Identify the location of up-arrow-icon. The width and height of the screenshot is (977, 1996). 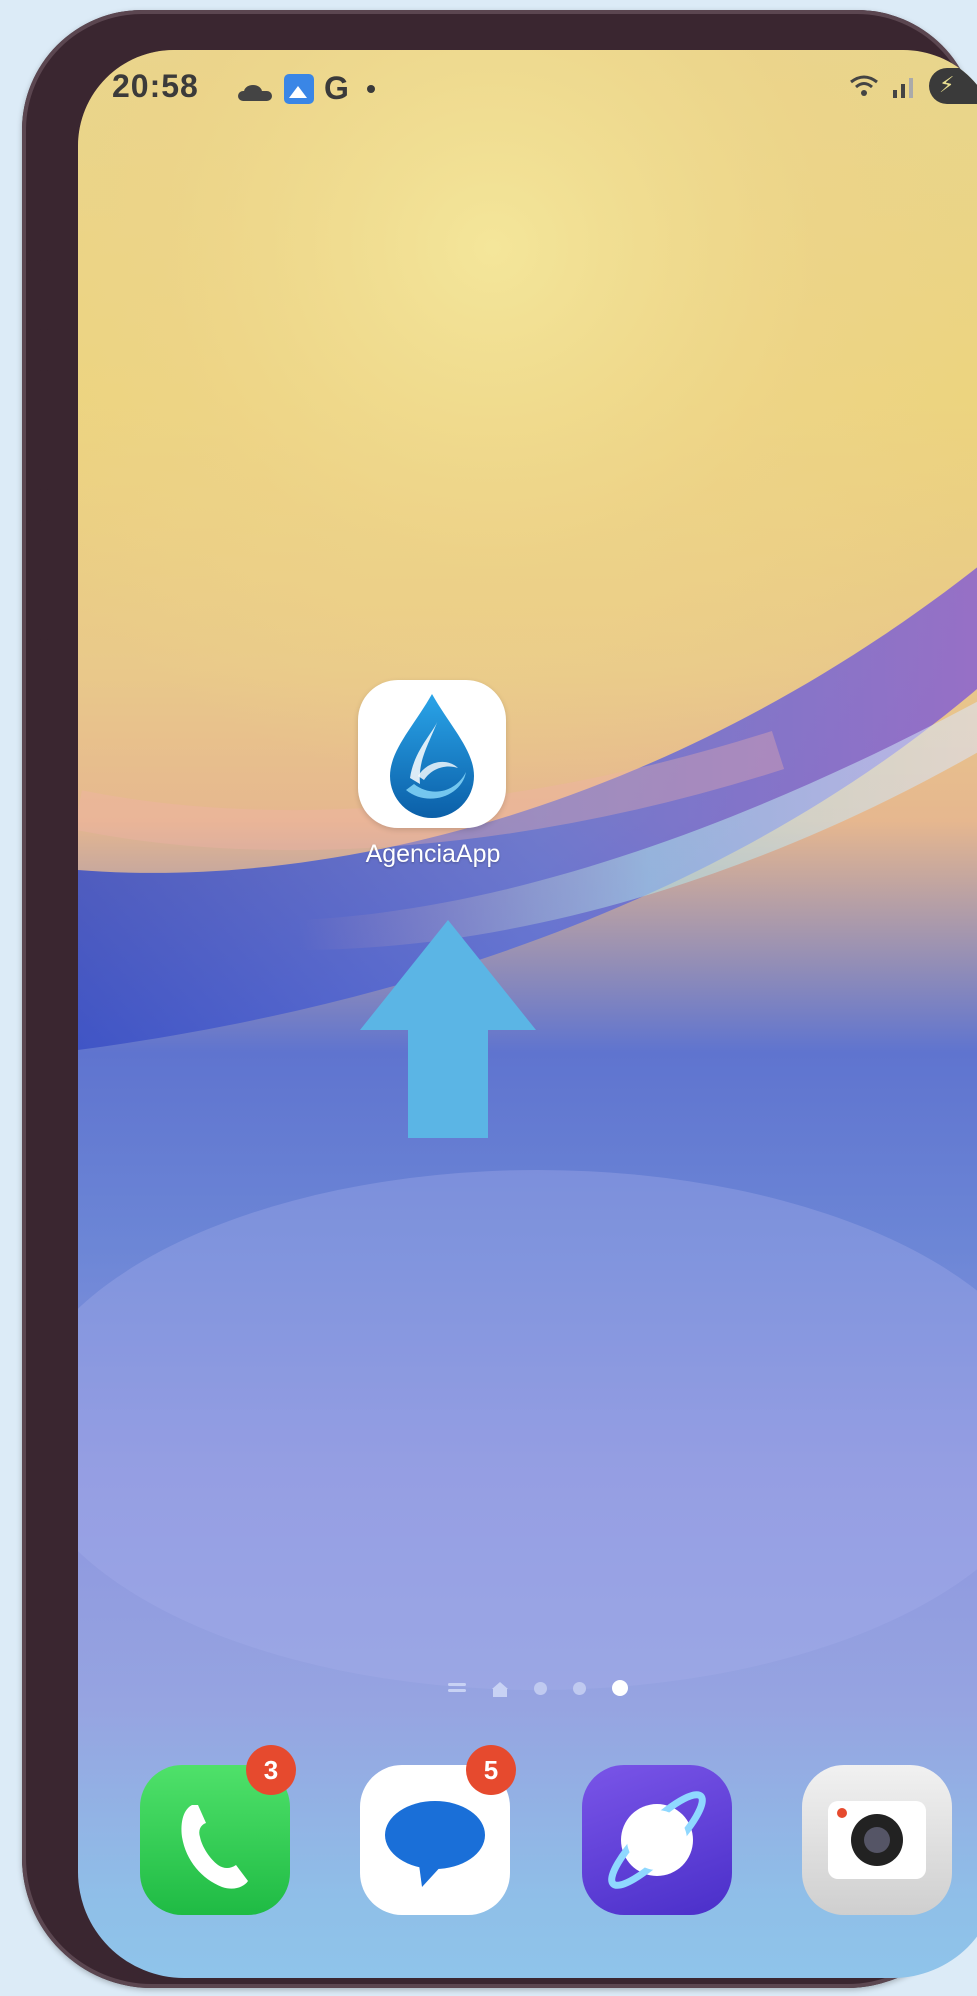
(448, 1029).